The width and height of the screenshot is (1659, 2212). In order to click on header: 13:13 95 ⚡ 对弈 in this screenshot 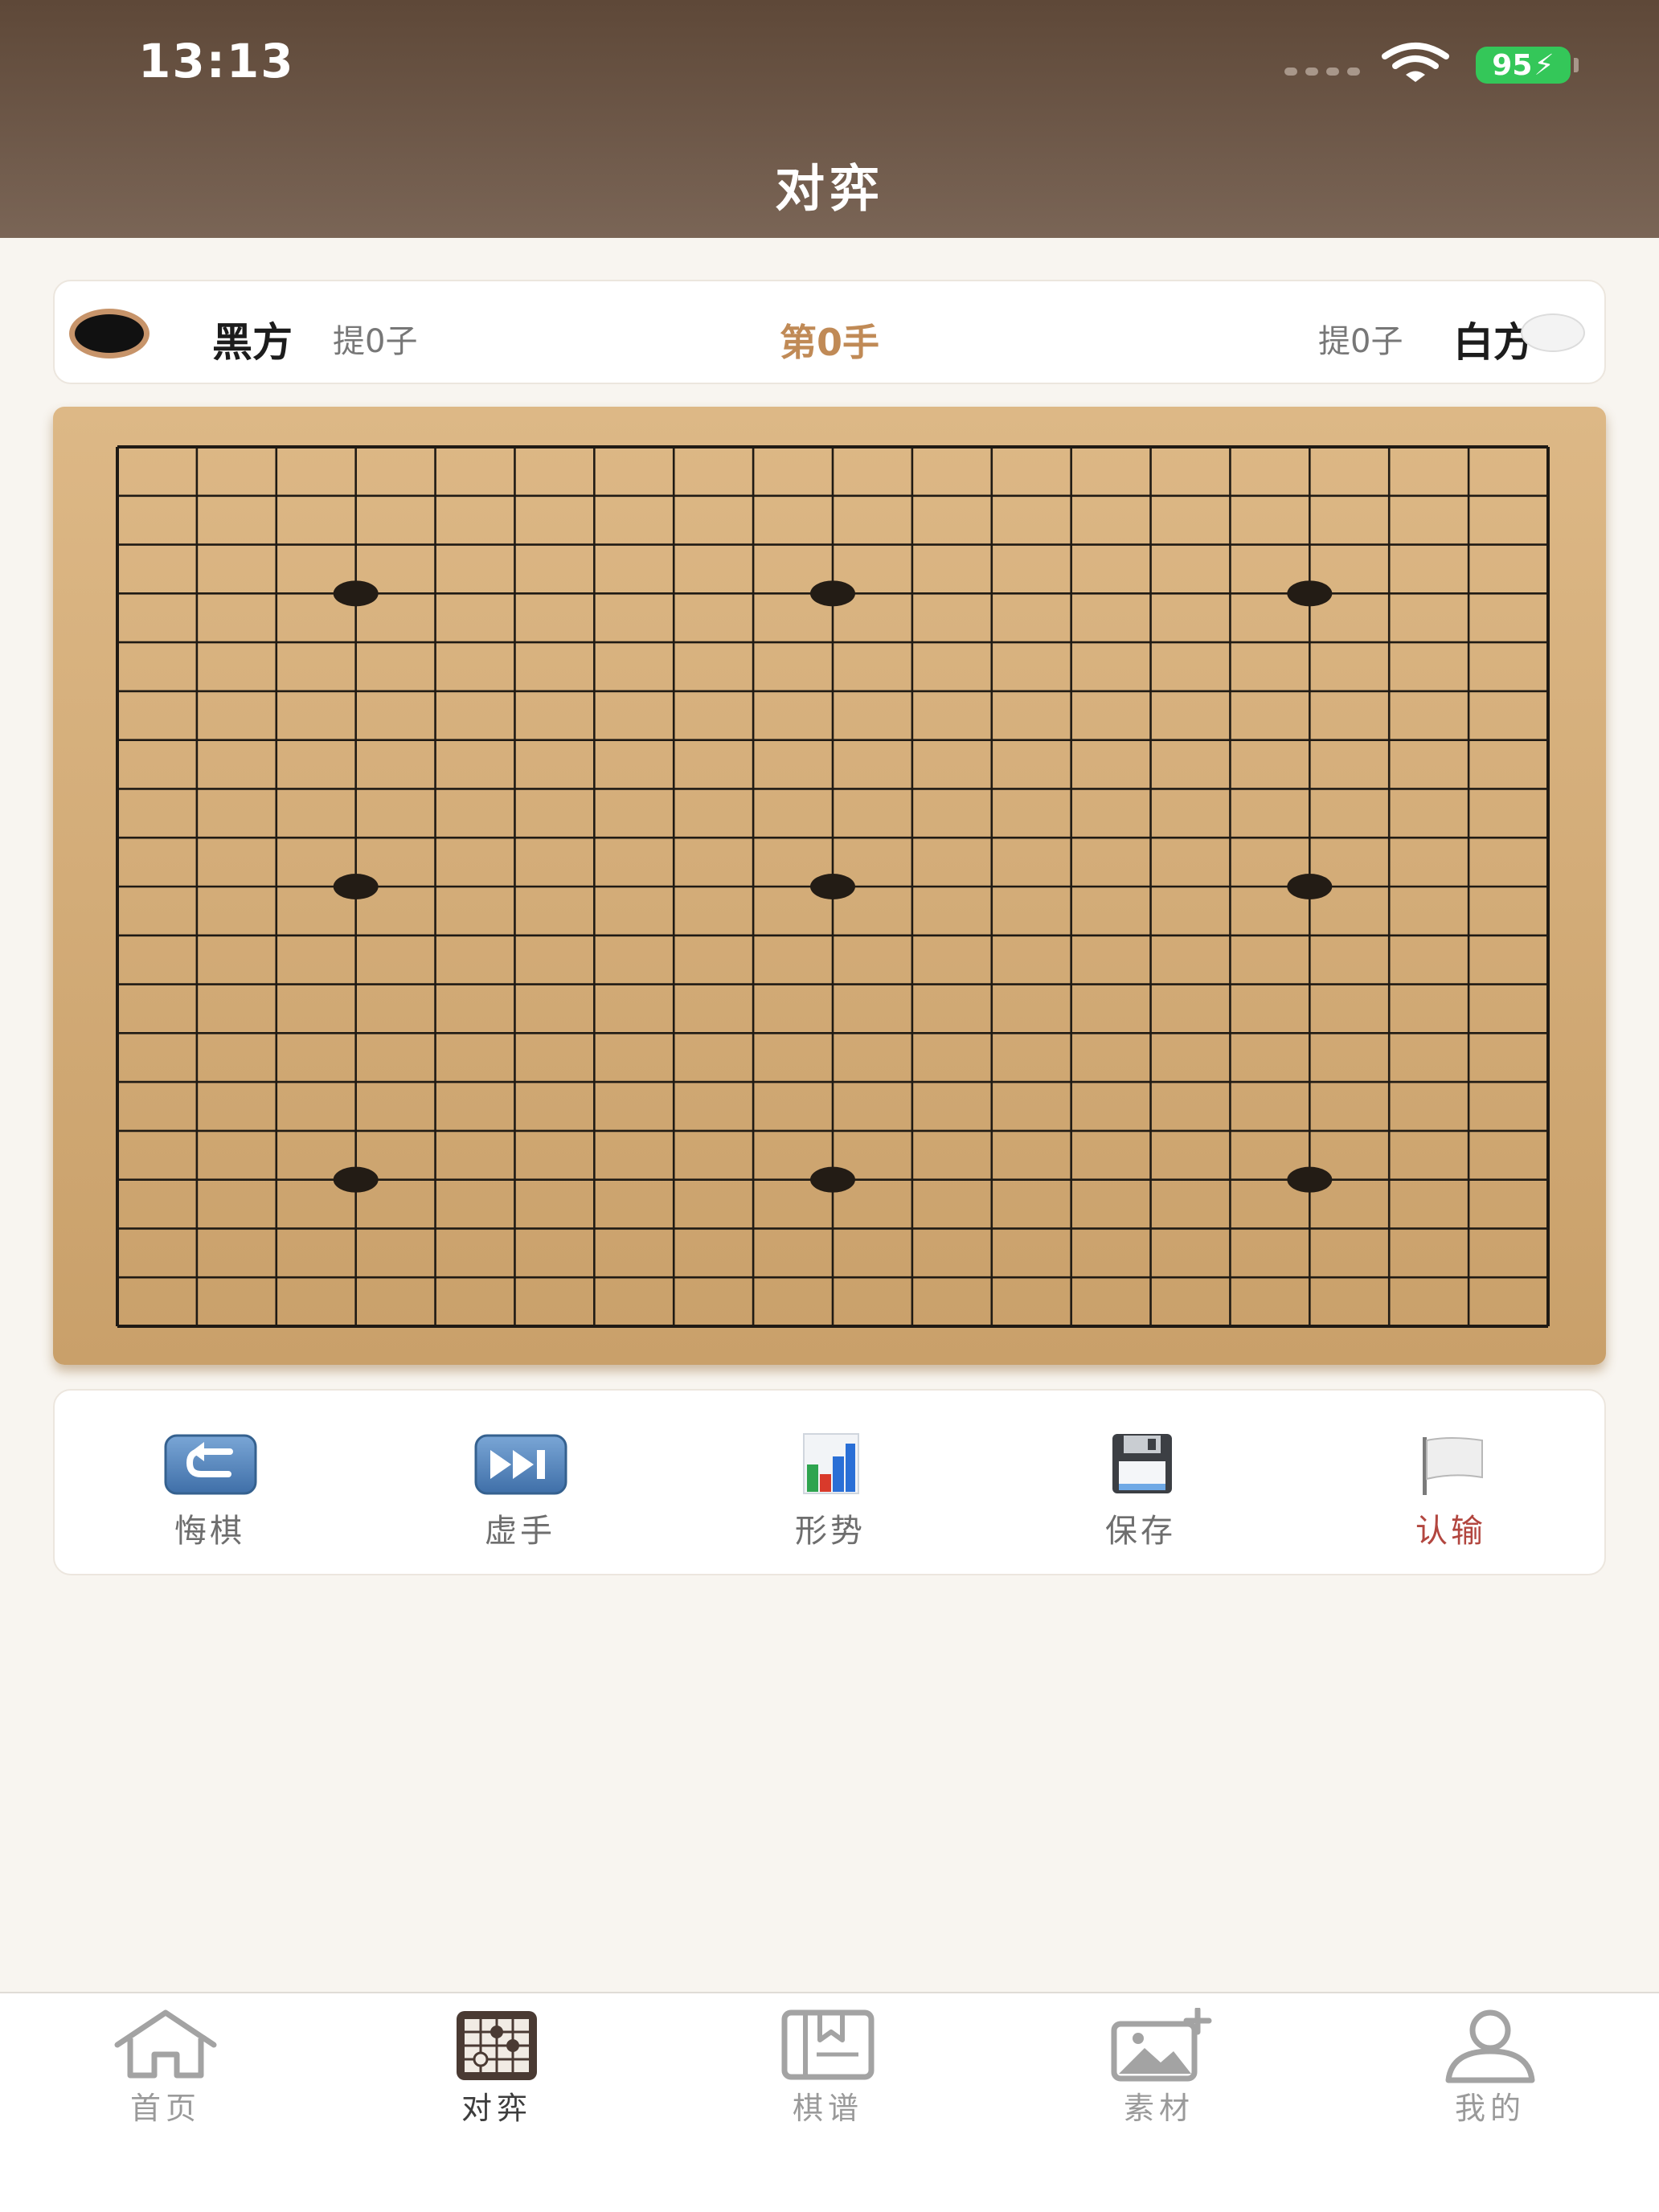, I will do `click(829, 119)`.